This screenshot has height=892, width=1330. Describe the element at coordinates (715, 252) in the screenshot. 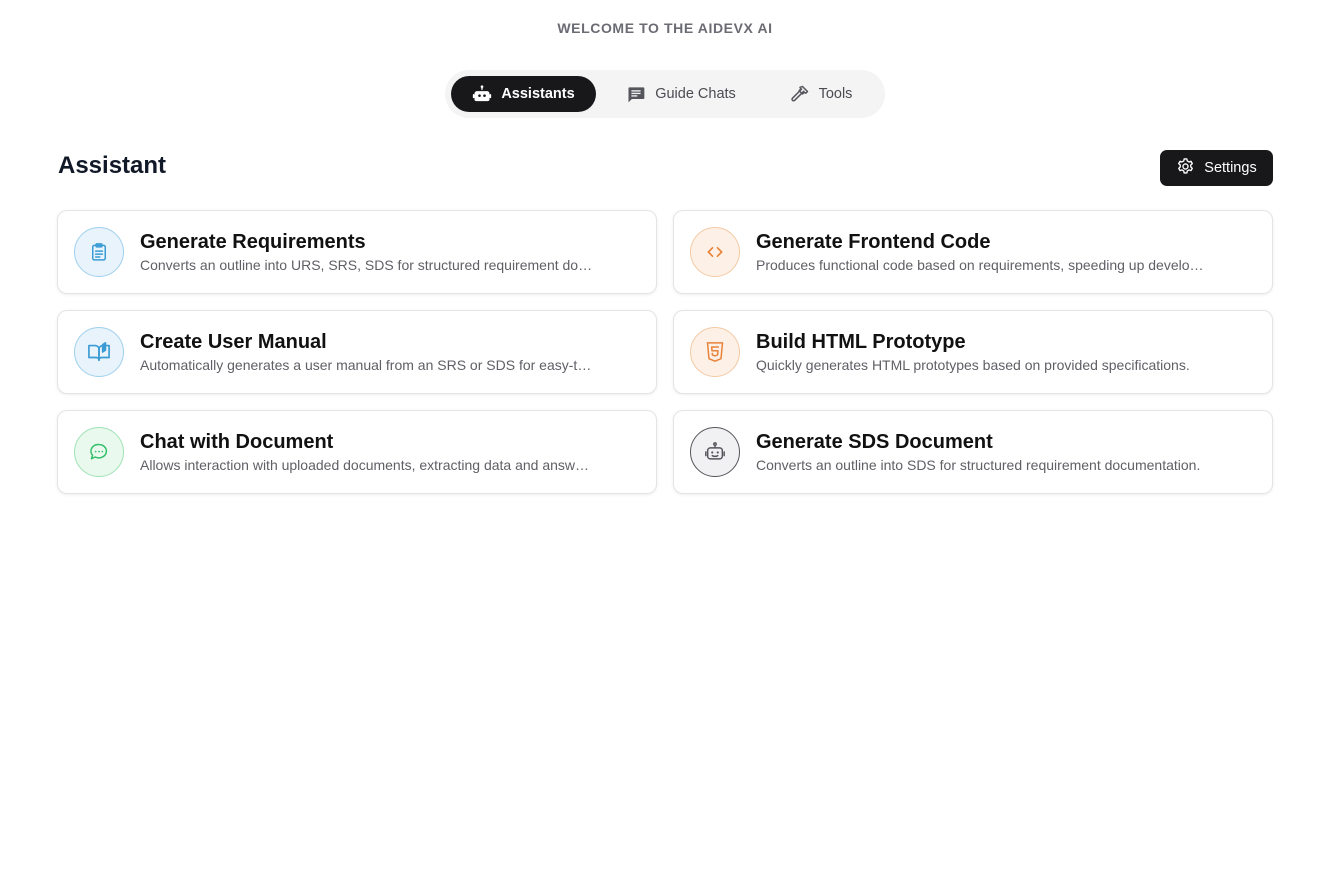

I see `code-icon` at that location.